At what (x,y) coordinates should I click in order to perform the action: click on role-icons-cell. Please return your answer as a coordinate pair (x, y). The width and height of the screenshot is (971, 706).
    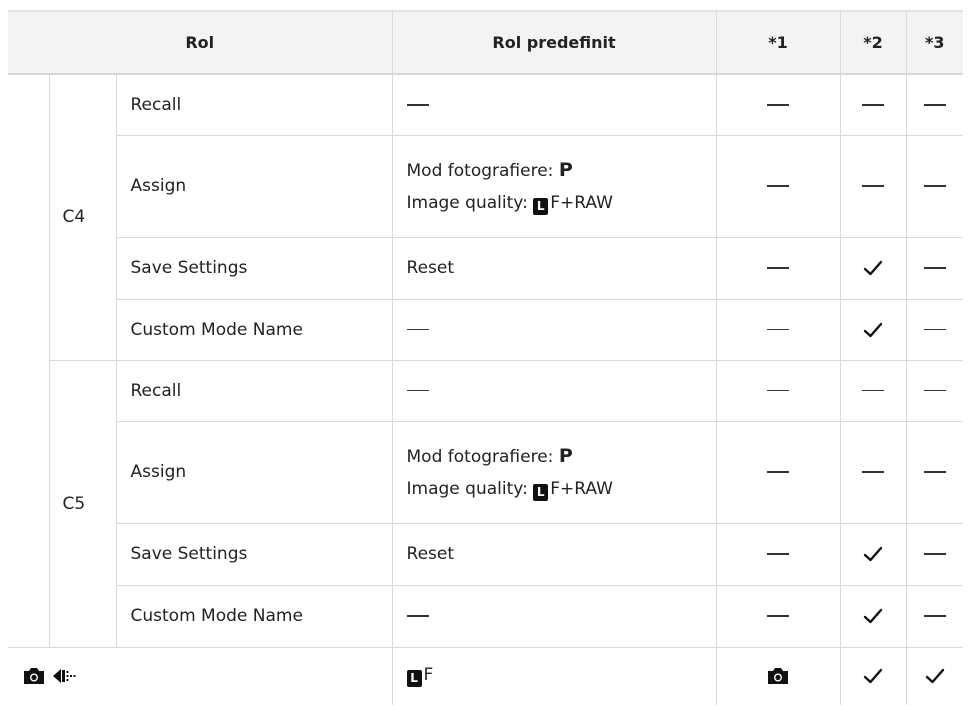
    Looking at the image, I should click on (200, 676).